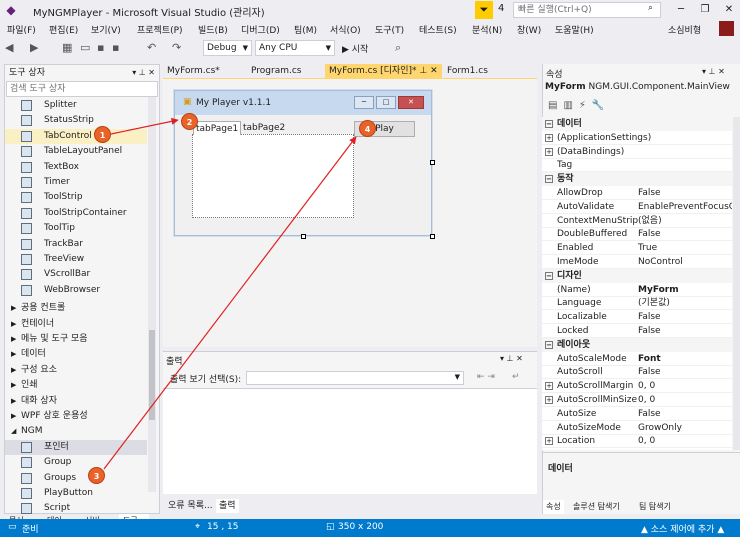 This screenshot has height=537, width=740. I want to click on resize-handle-bottom, so click(303, 236).